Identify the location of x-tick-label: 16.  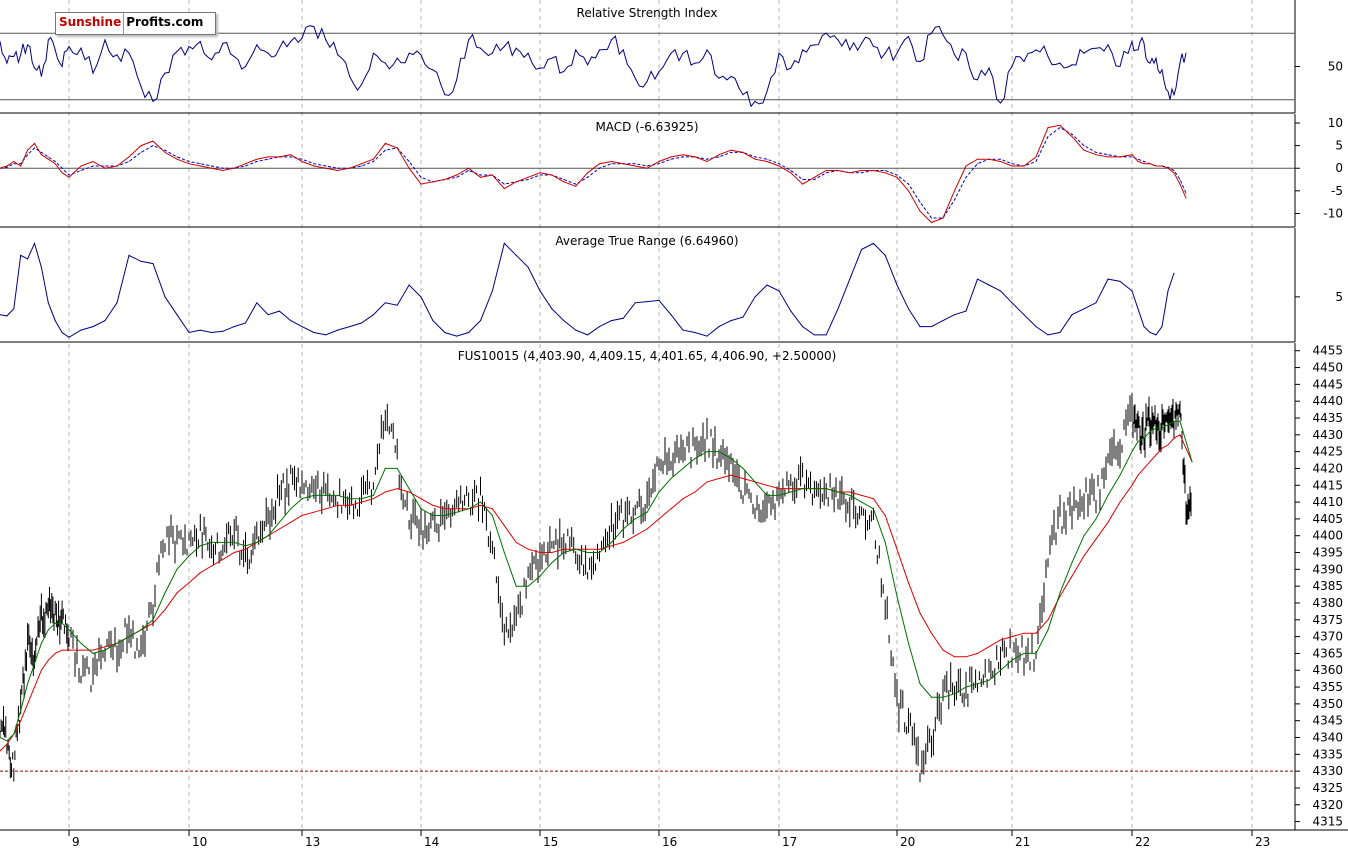
(669, 842).